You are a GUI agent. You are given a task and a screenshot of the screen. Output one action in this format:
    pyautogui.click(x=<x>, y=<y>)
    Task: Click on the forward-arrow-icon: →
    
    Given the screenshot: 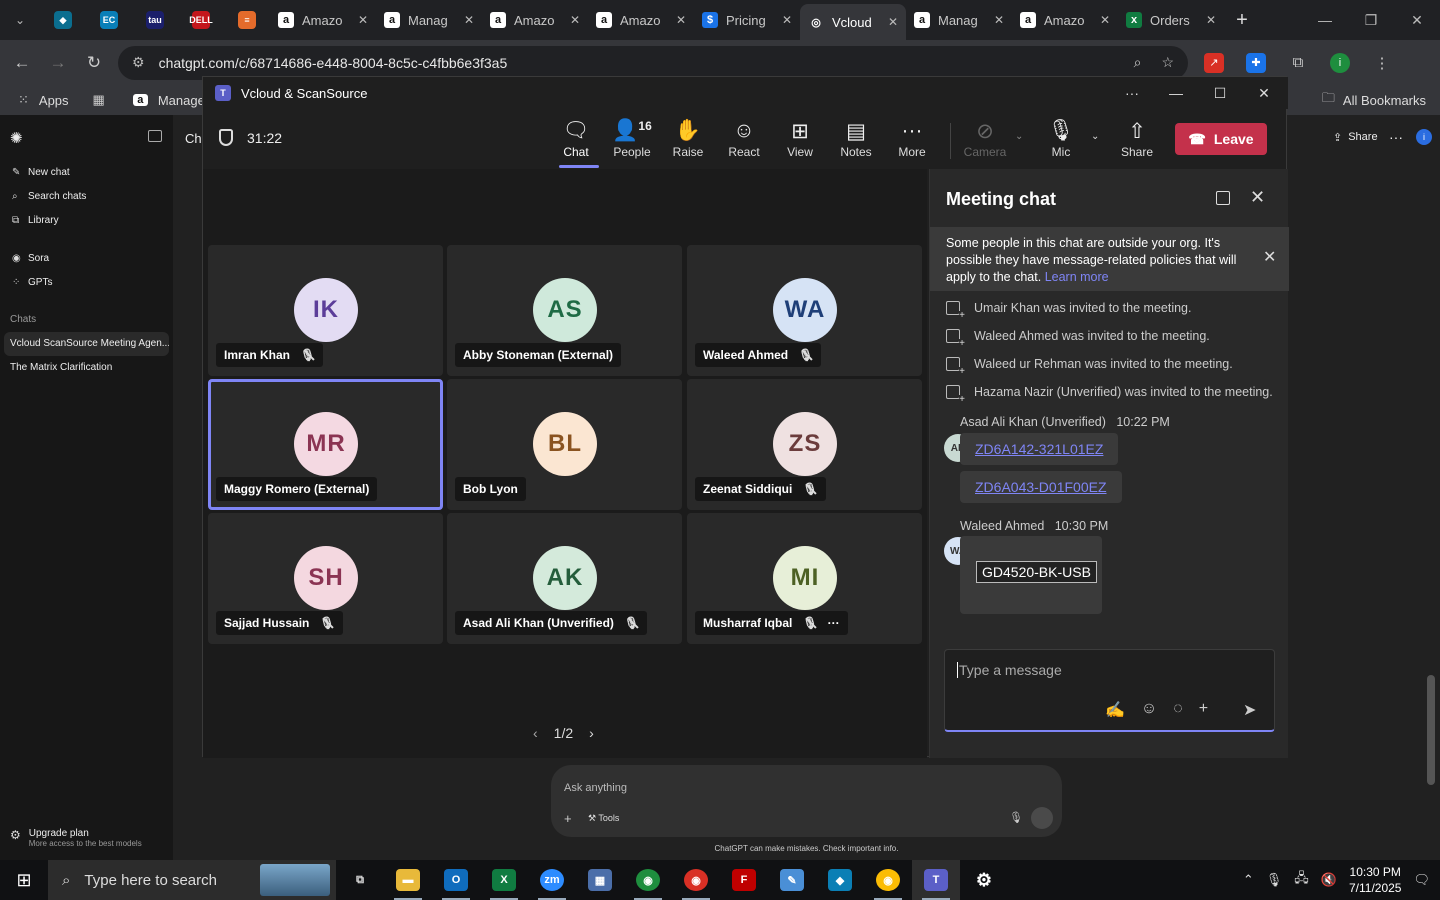 What is the action you would take?
    pyautogui.click(x=58, y=63)
    